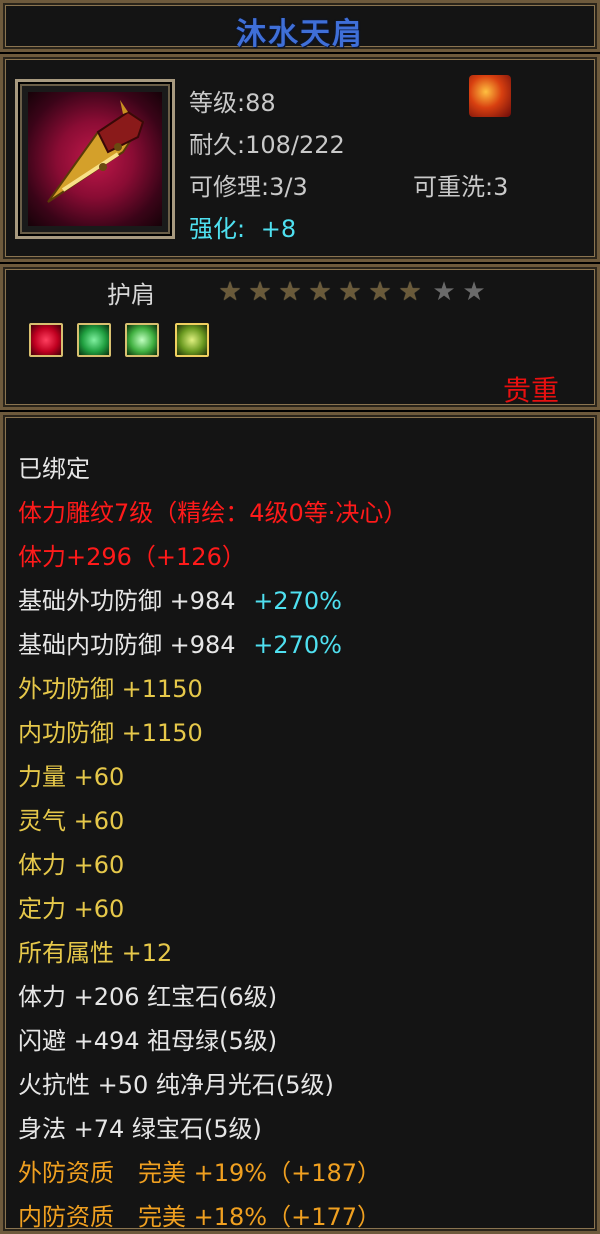 The height and width of the screenshot is (1234, 600). Describe the element at coordinates (142, 340) in the screenshot. I see `green-gem-icon` at that location.